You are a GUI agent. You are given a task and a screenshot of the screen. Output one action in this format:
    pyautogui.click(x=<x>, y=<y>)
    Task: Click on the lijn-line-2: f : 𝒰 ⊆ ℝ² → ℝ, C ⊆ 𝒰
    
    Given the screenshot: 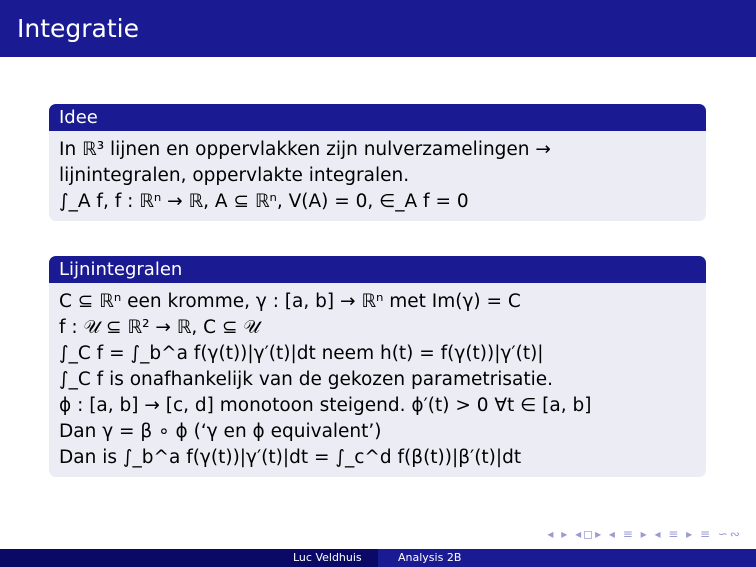 What is the action you would take?
    pyautogui.click(x=159, y=327)
    